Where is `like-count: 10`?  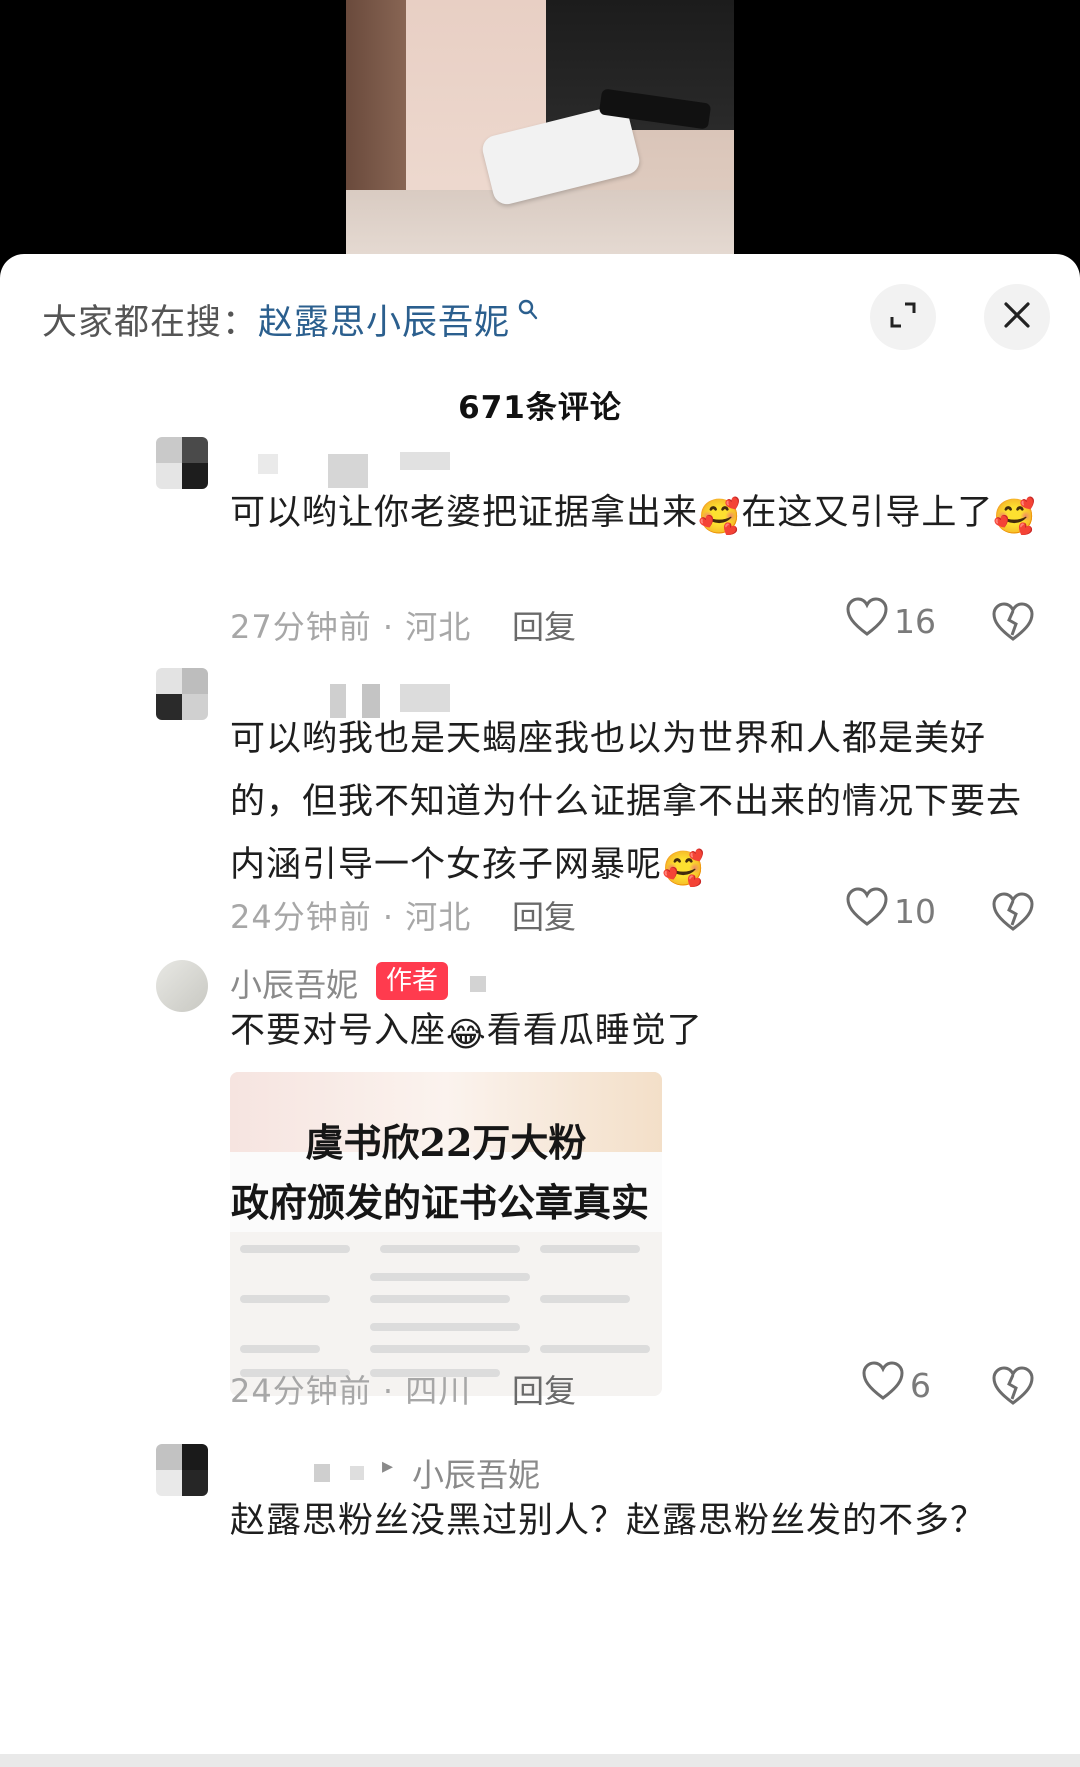
like-count: 10 is located at coordinates (915, 911).